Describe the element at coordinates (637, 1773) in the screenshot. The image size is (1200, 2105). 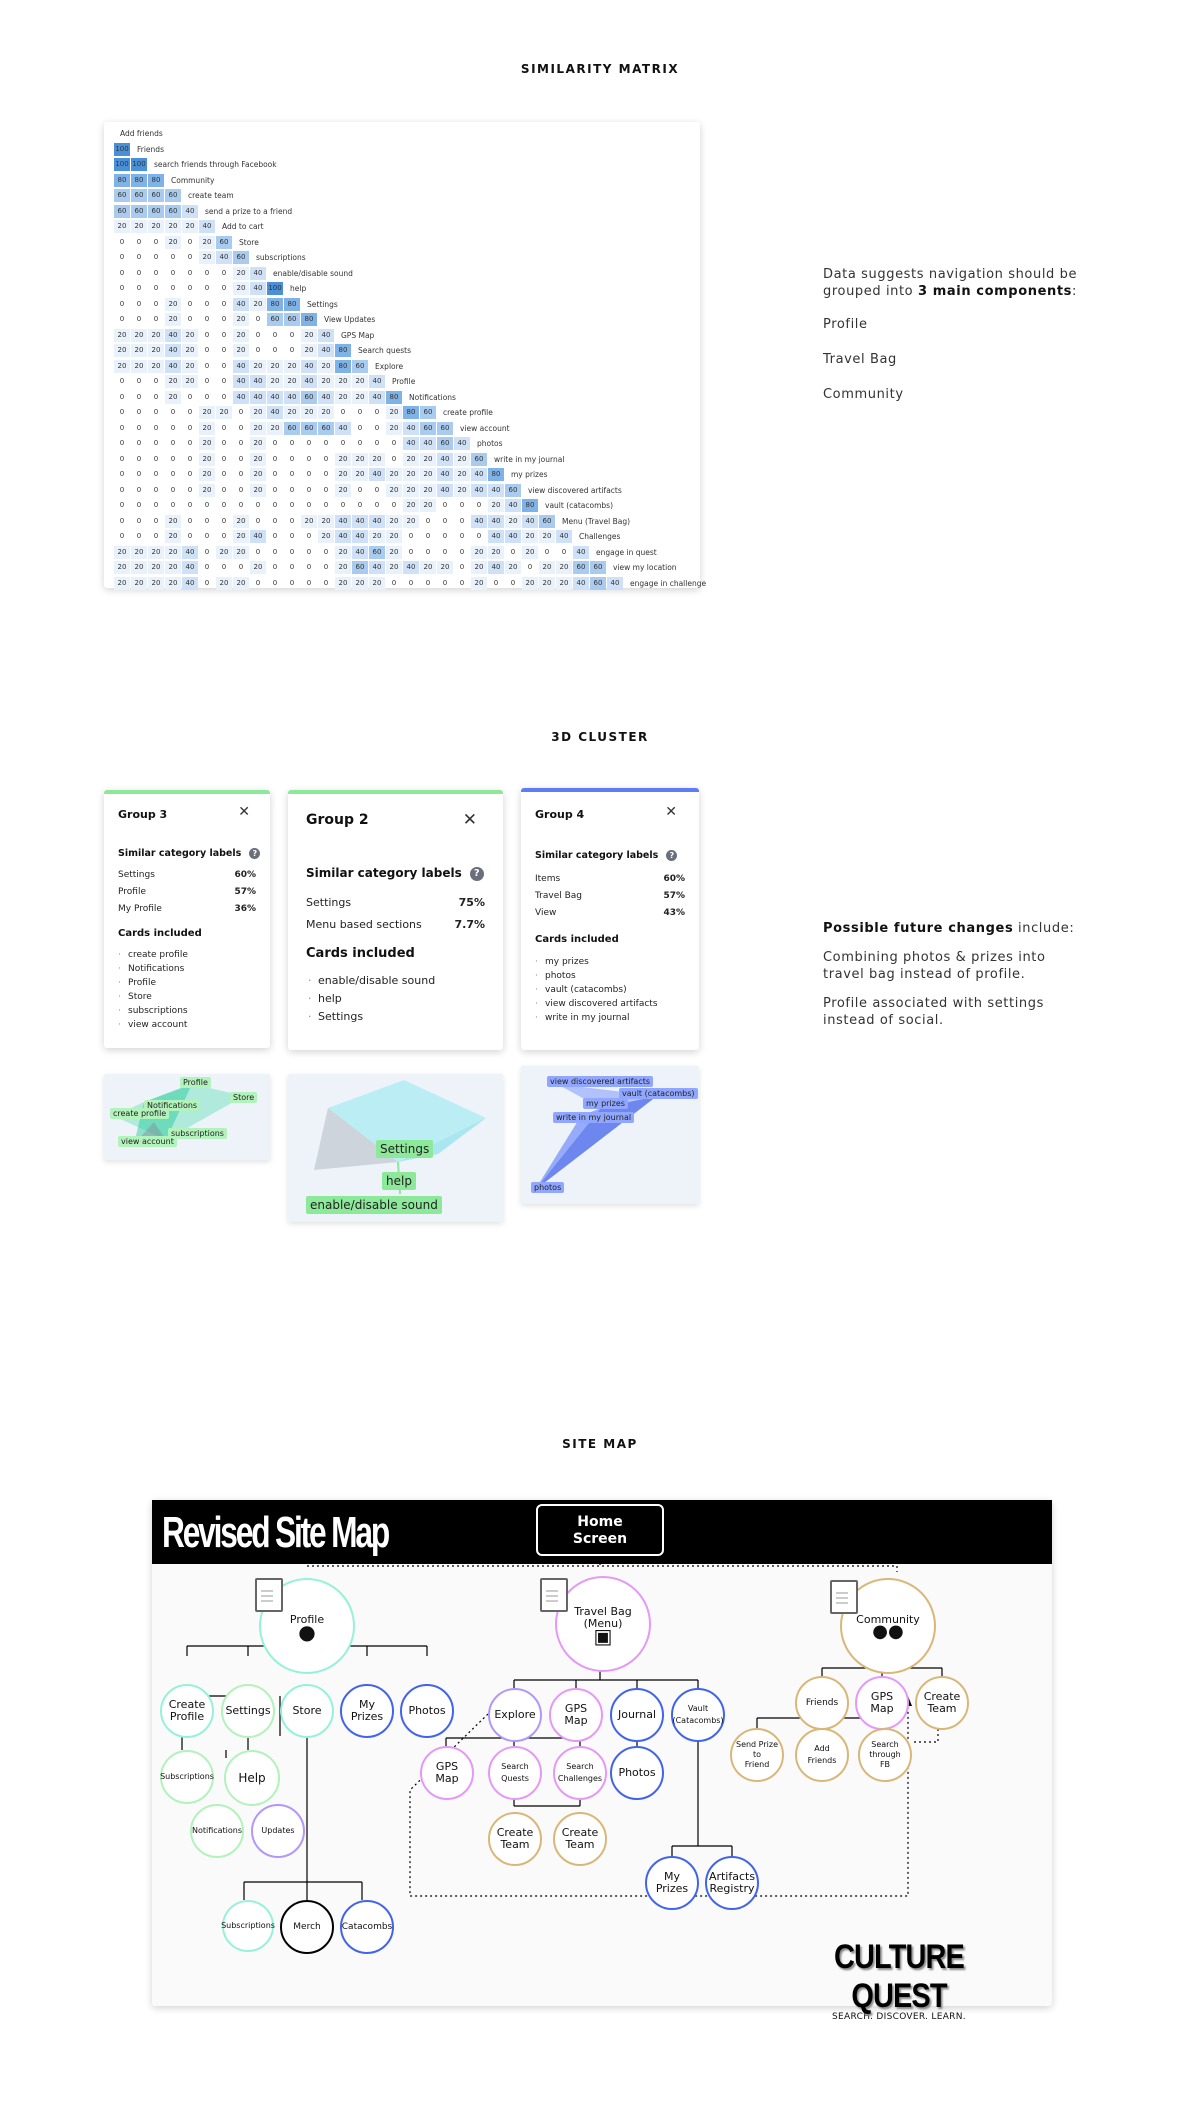
I see `photos-journal-node: Photos` at that location.